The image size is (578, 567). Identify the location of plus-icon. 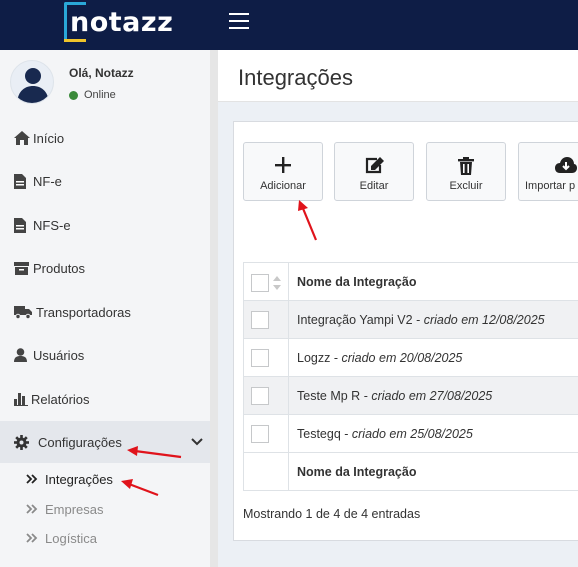
(283, 165).